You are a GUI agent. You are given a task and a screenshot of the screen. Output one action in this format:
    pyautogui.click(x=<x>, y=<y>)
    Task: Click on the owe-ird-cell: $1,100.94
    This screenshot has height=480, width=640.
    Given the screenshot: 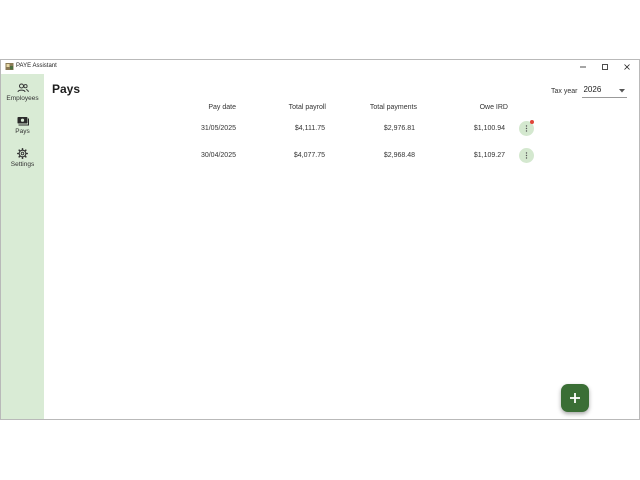 What is the action you would take?
    pyautogui.click(x=489, y=128)
    